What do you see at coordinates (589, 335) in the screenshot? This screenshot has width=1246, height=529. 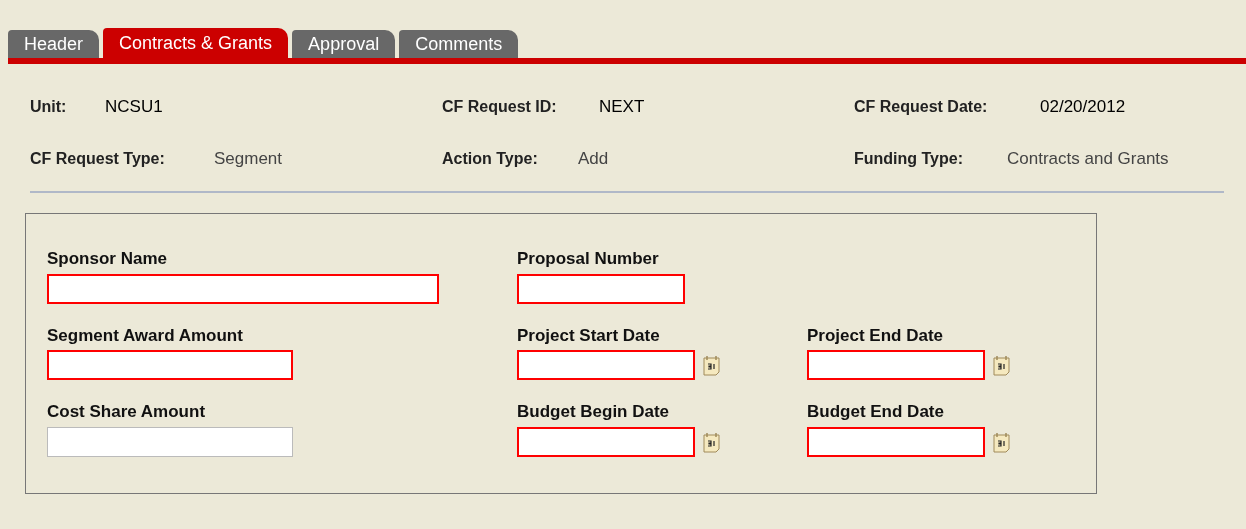 I see `field-label: Project Start Date` at bounding box center [589, 335].